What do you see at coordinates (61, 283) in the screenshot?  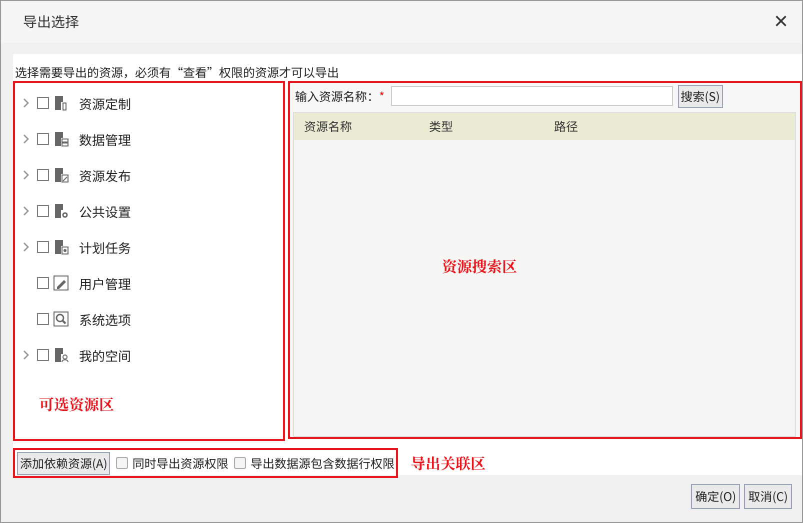 I see `pencil-icon` at bounding box center [61, 283].